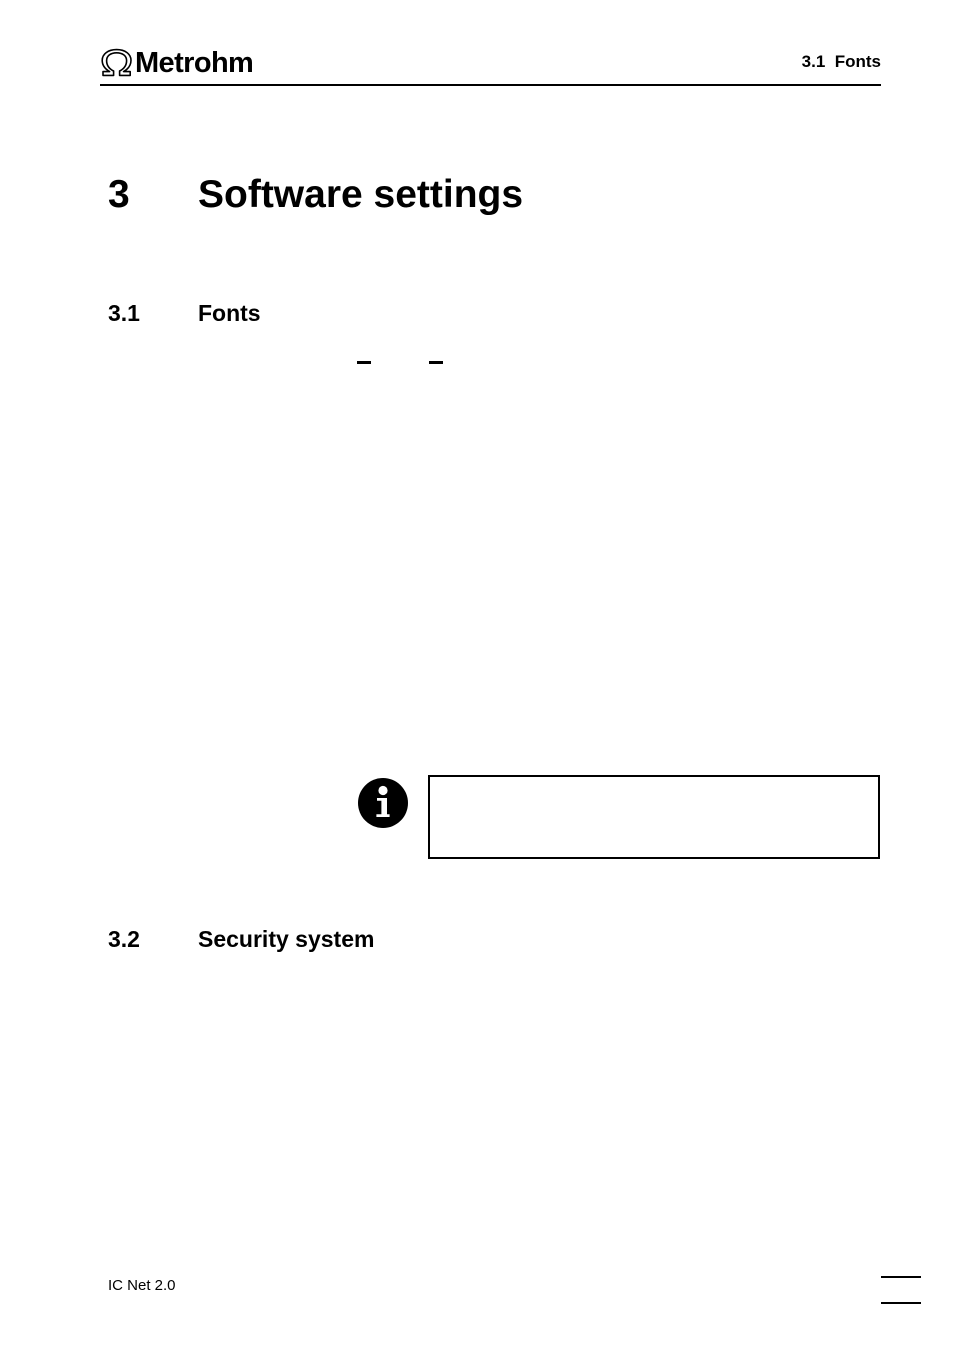  I want to click on info-icon, so click(383, 803).